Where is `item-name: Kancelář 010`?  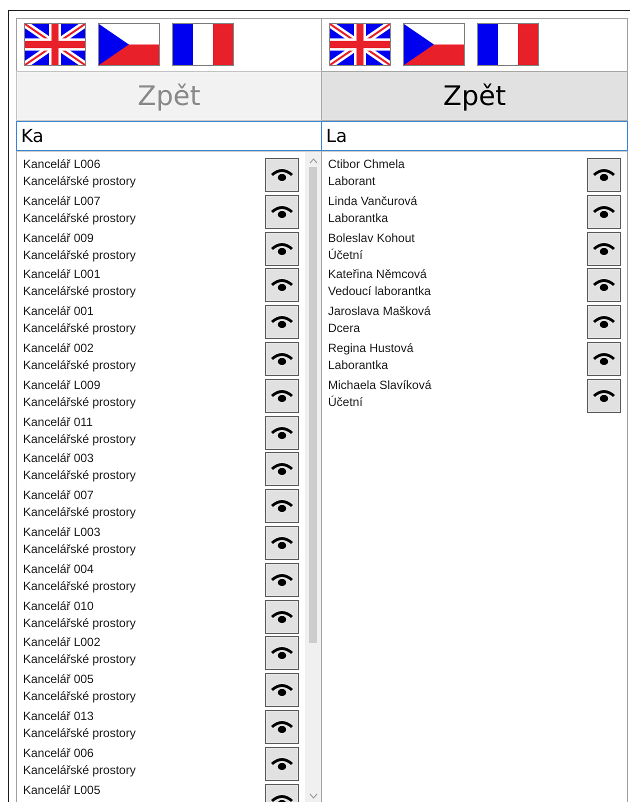 item-name: Kancelář 010 is located at coordinates (59, 606).